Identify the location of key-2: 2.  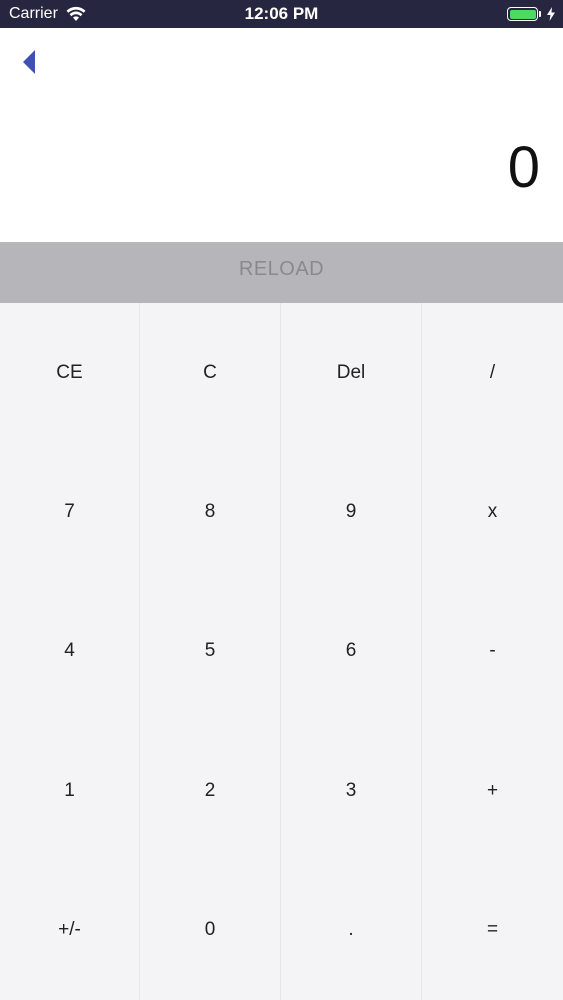
(210, 791).